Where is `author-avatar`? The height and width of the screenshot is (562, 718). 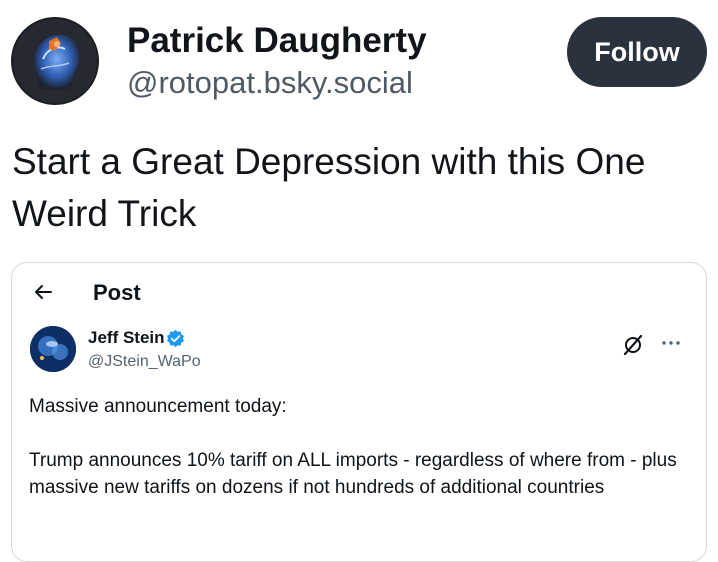 author-avatar is located at coordinates (55, 61).